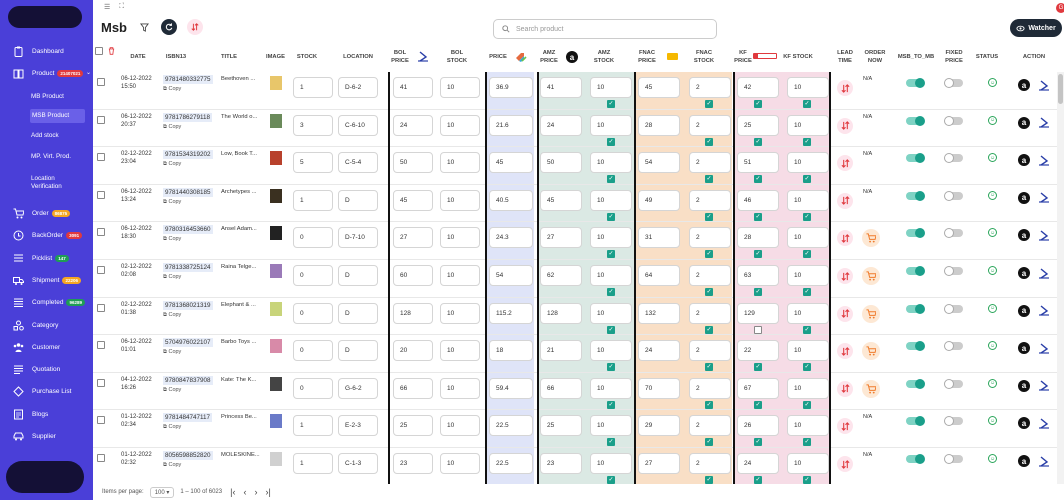 The width and height of the screenshot is (1064, 500). What do you see at coordinates (605, 29) in the screenshot?
I see `search-input: Search product` at bounding box center [605, 29].